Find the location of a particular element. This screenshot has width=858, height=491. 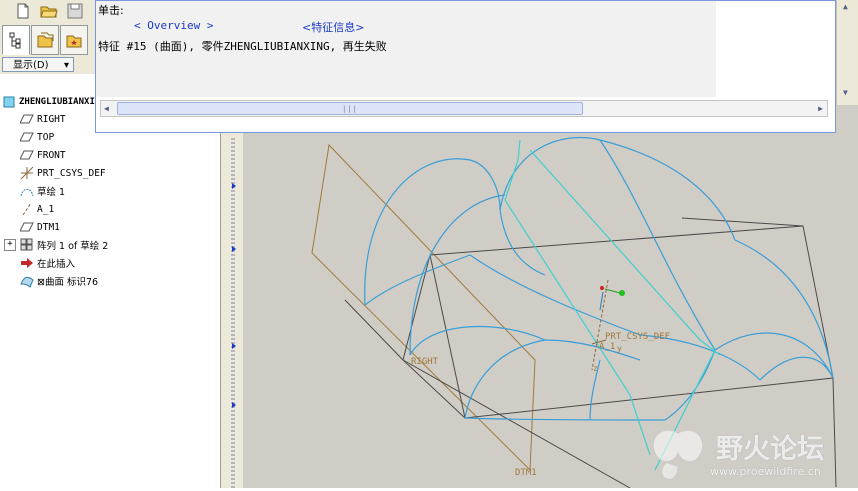

tree-item-csys: PRT_CSYS_DEF is located at coordinates (63, 173).